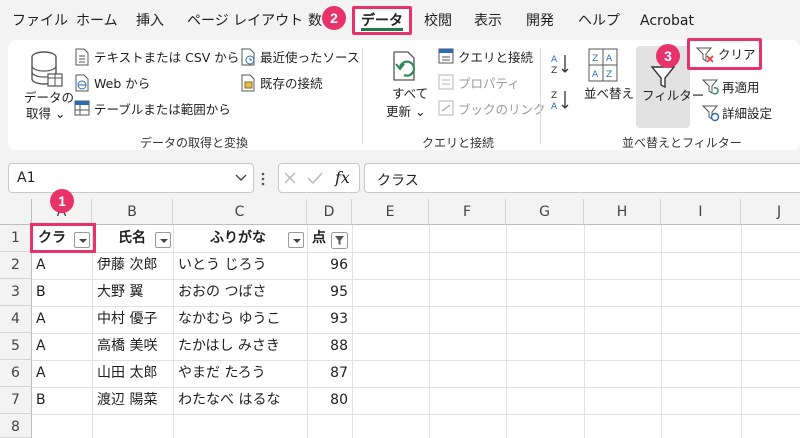  I want to click on tab-formulas: 数, so click(315, 21).